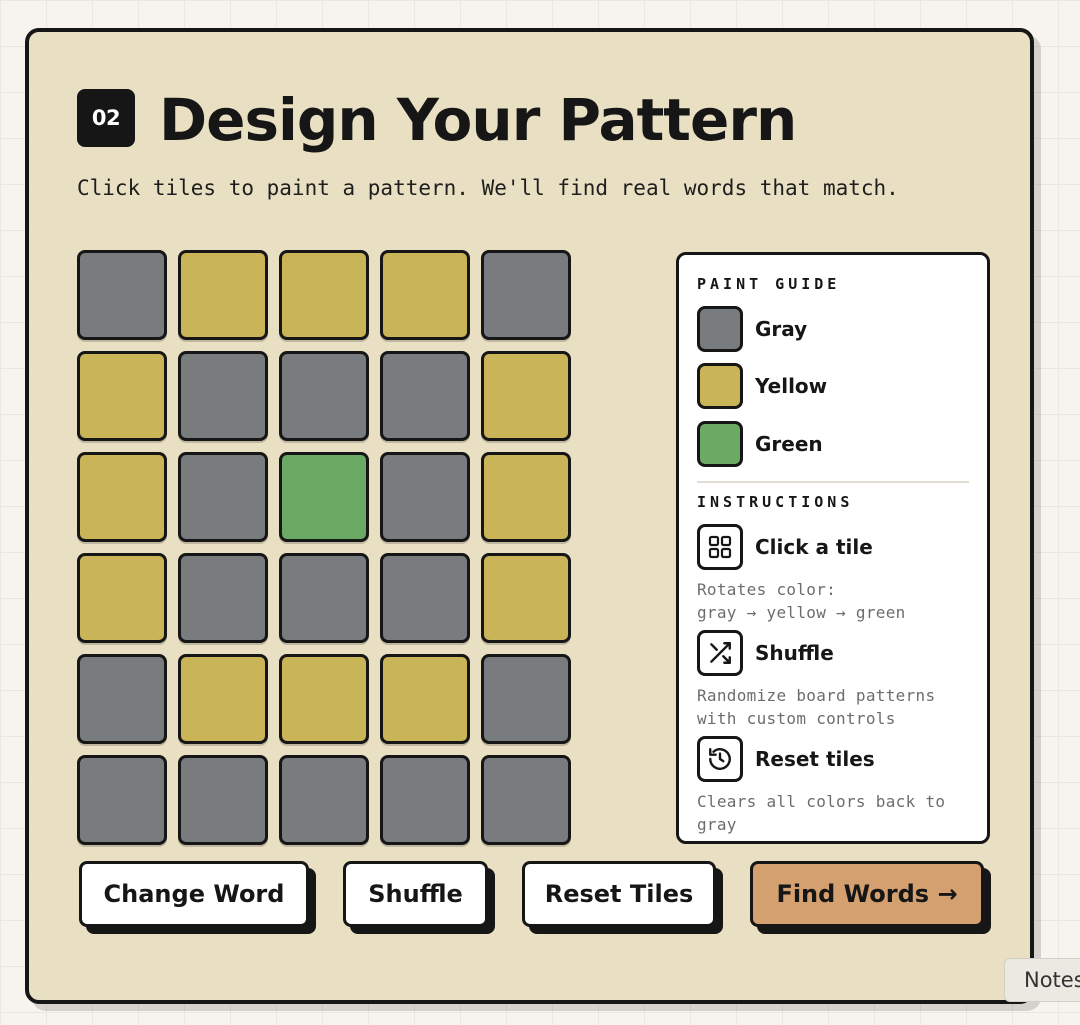 The height and width of the screenshot is (1025, 1080). I want to click on tile-r3-c1, so click(122, 497).